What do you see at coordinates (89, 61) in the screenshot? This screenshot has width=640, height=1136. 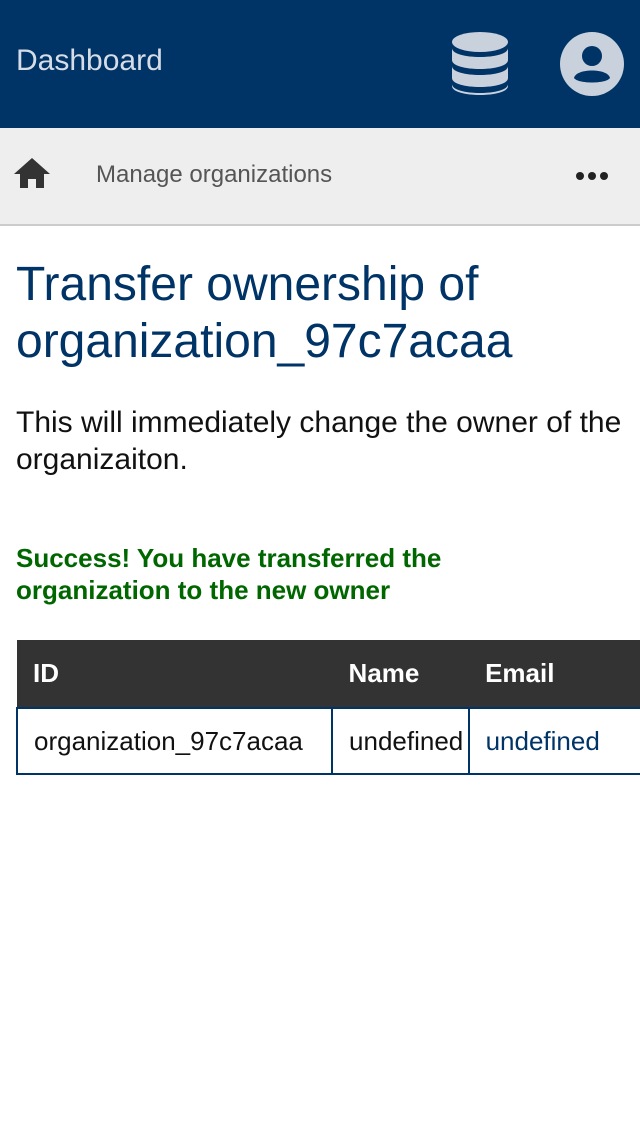 I see `dashboard-title-link: Dashboard` at bounding box center [89, 61].